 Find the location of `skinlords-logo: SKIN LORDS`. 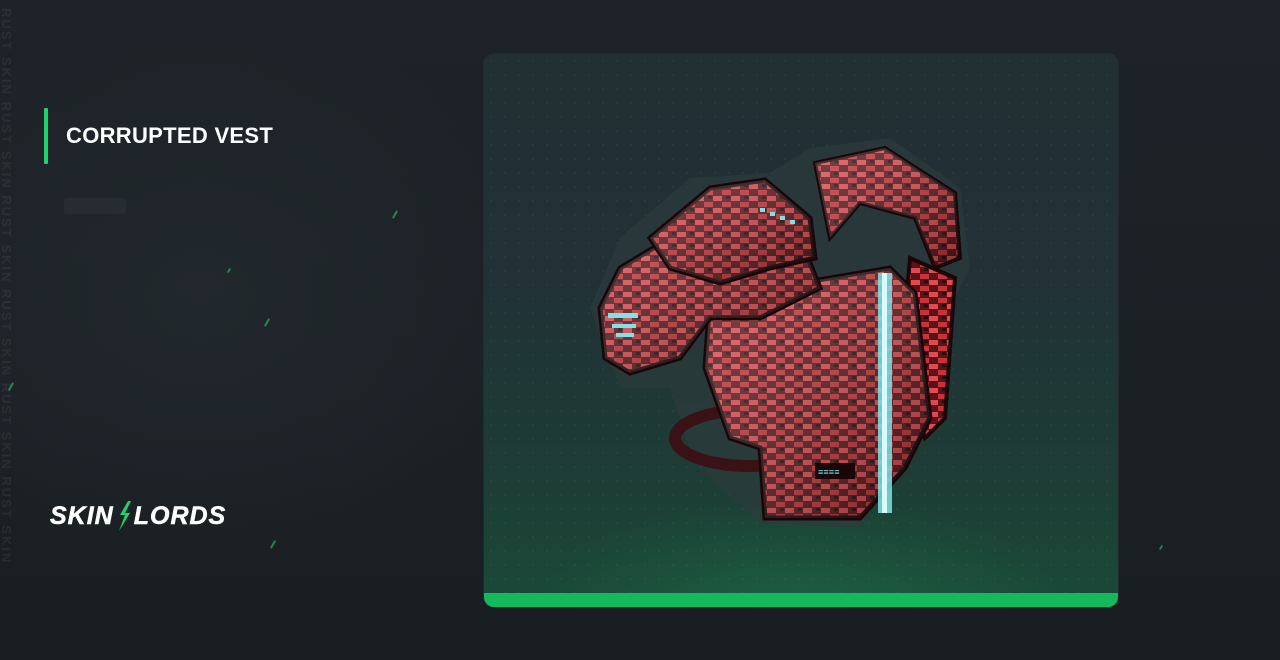

skinlords-logo: SKIN LORDS is located at coordinates (138, 516).